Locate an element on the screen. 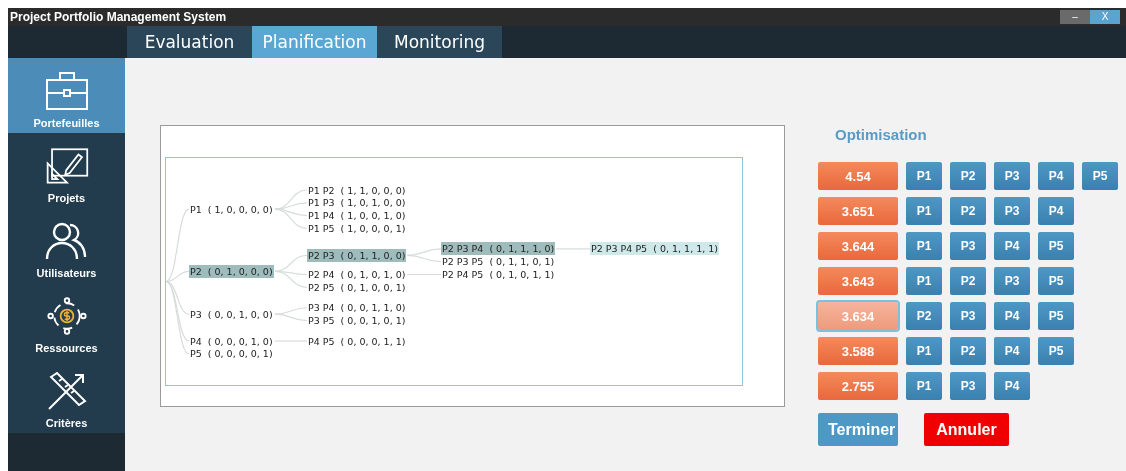 This screenshot has width=1126, height=471. drafting-icon is located at coordinates (66, 166).